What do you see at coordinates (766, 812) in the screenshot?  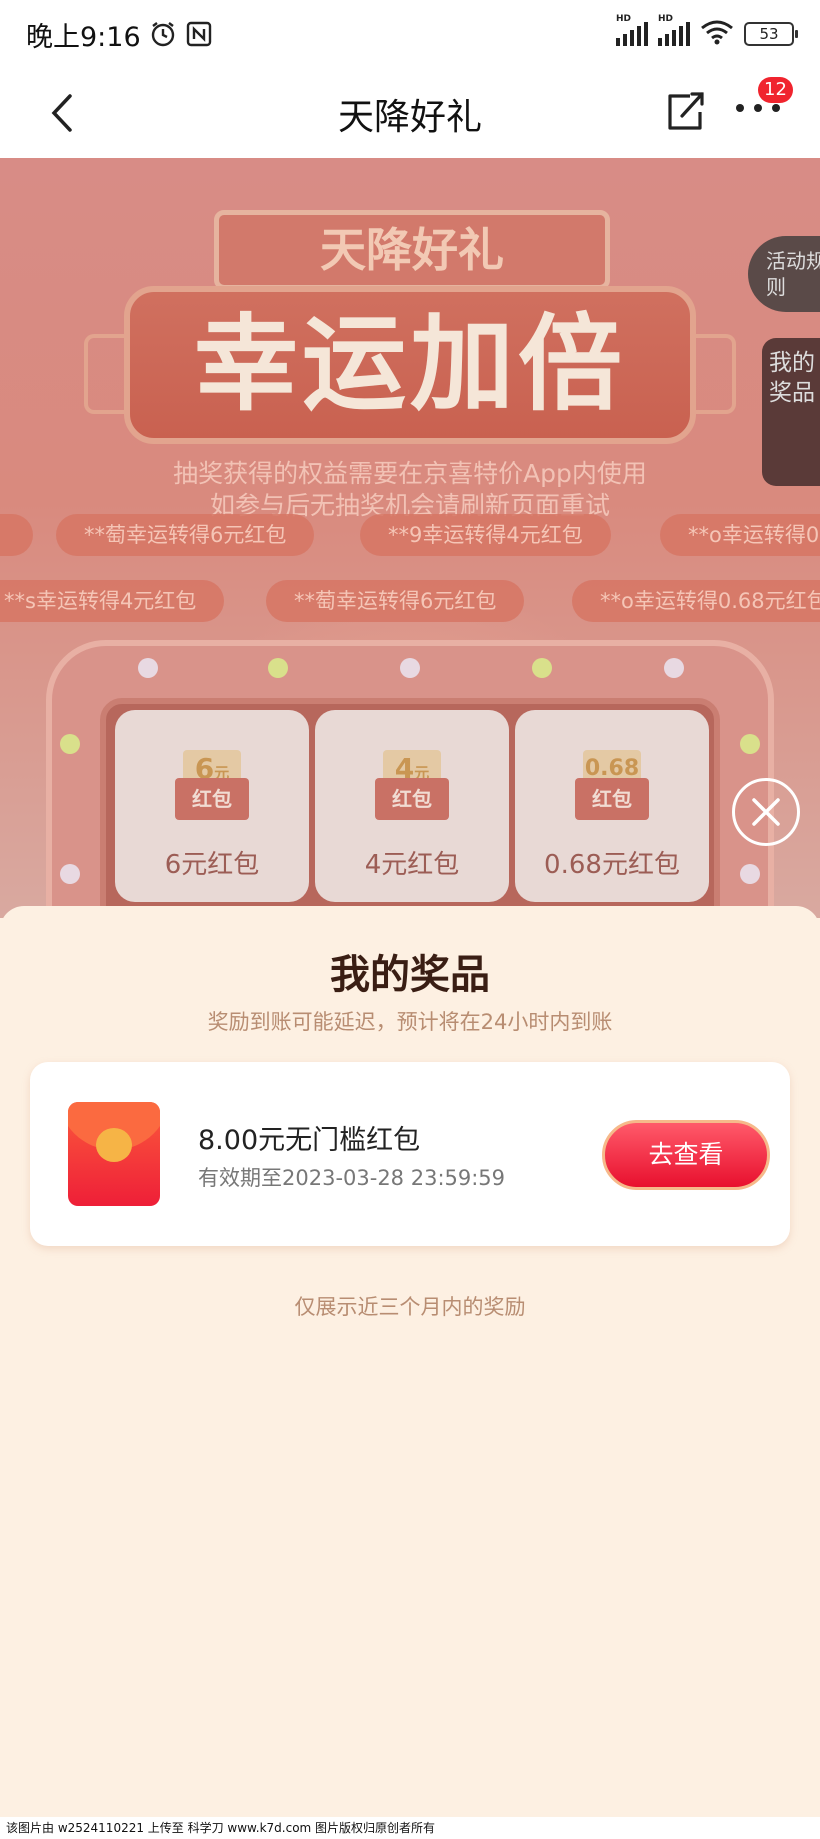 I see `close-icon` at bounding box center [766, 812].